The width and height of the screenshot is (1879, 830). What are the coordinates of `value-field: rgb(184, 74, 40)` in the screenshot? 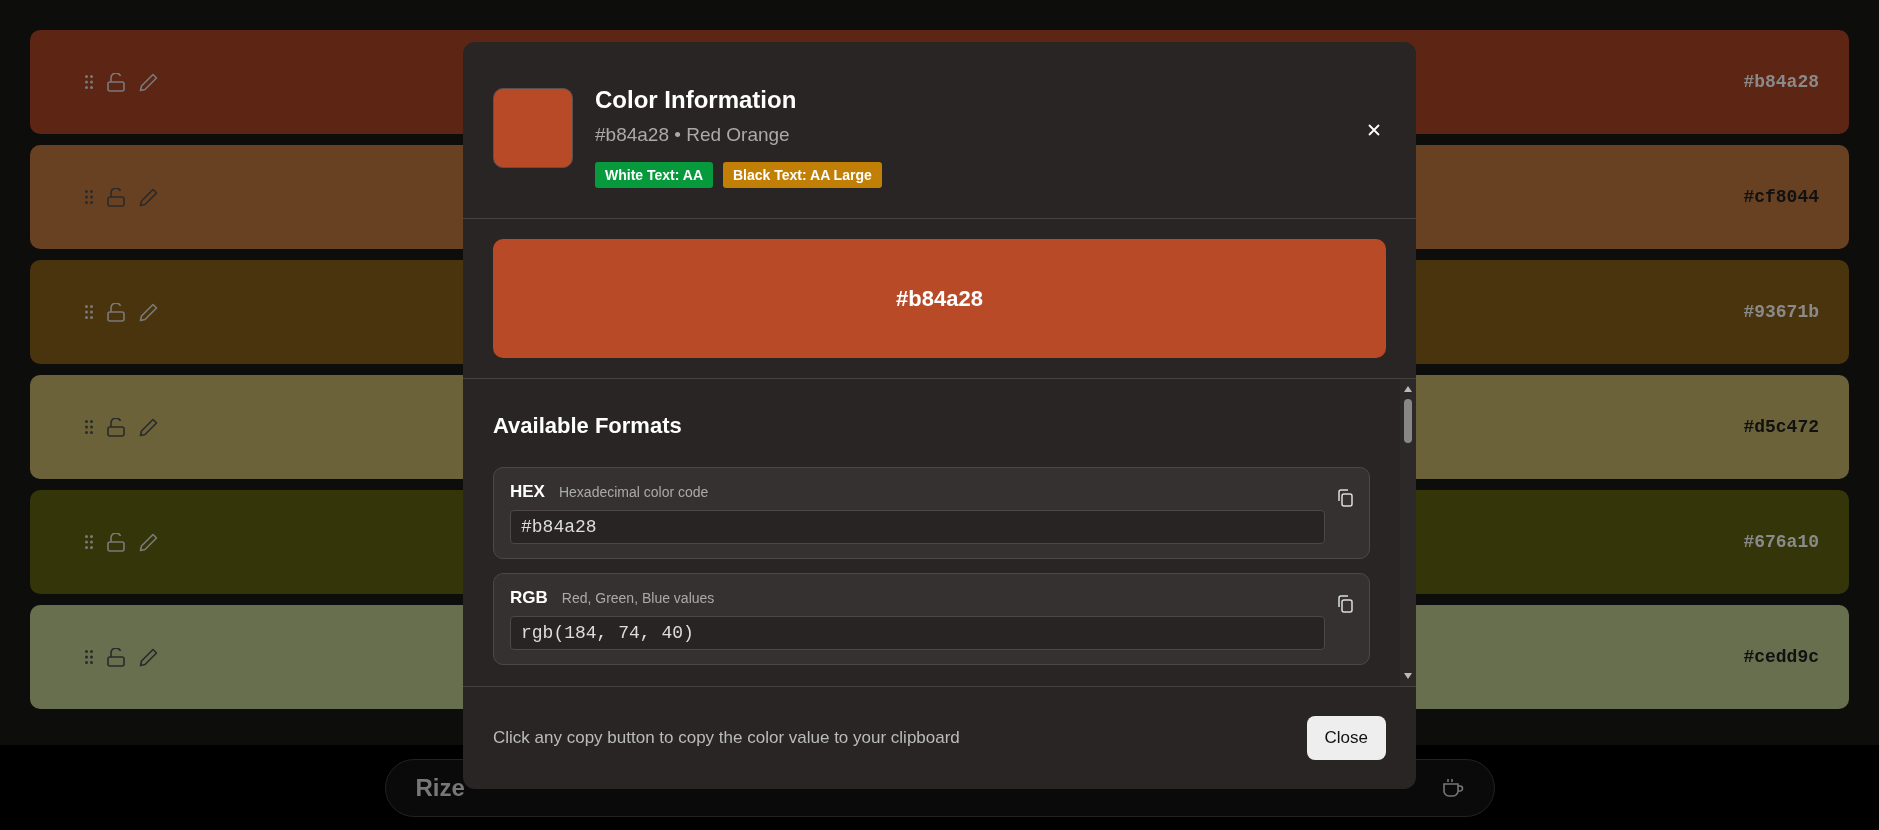 It's located at (917, 633).